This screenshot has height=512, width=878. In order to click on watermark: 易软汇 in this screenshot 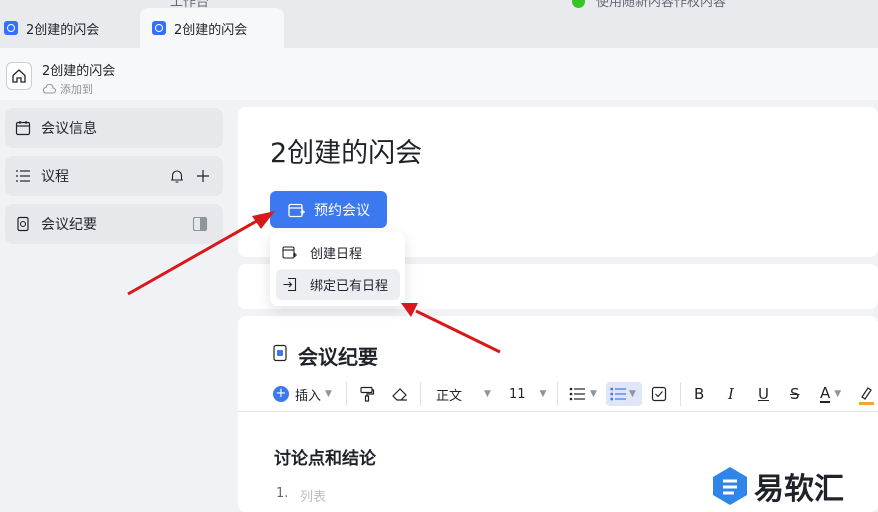, I will do `click(777, 486)`.